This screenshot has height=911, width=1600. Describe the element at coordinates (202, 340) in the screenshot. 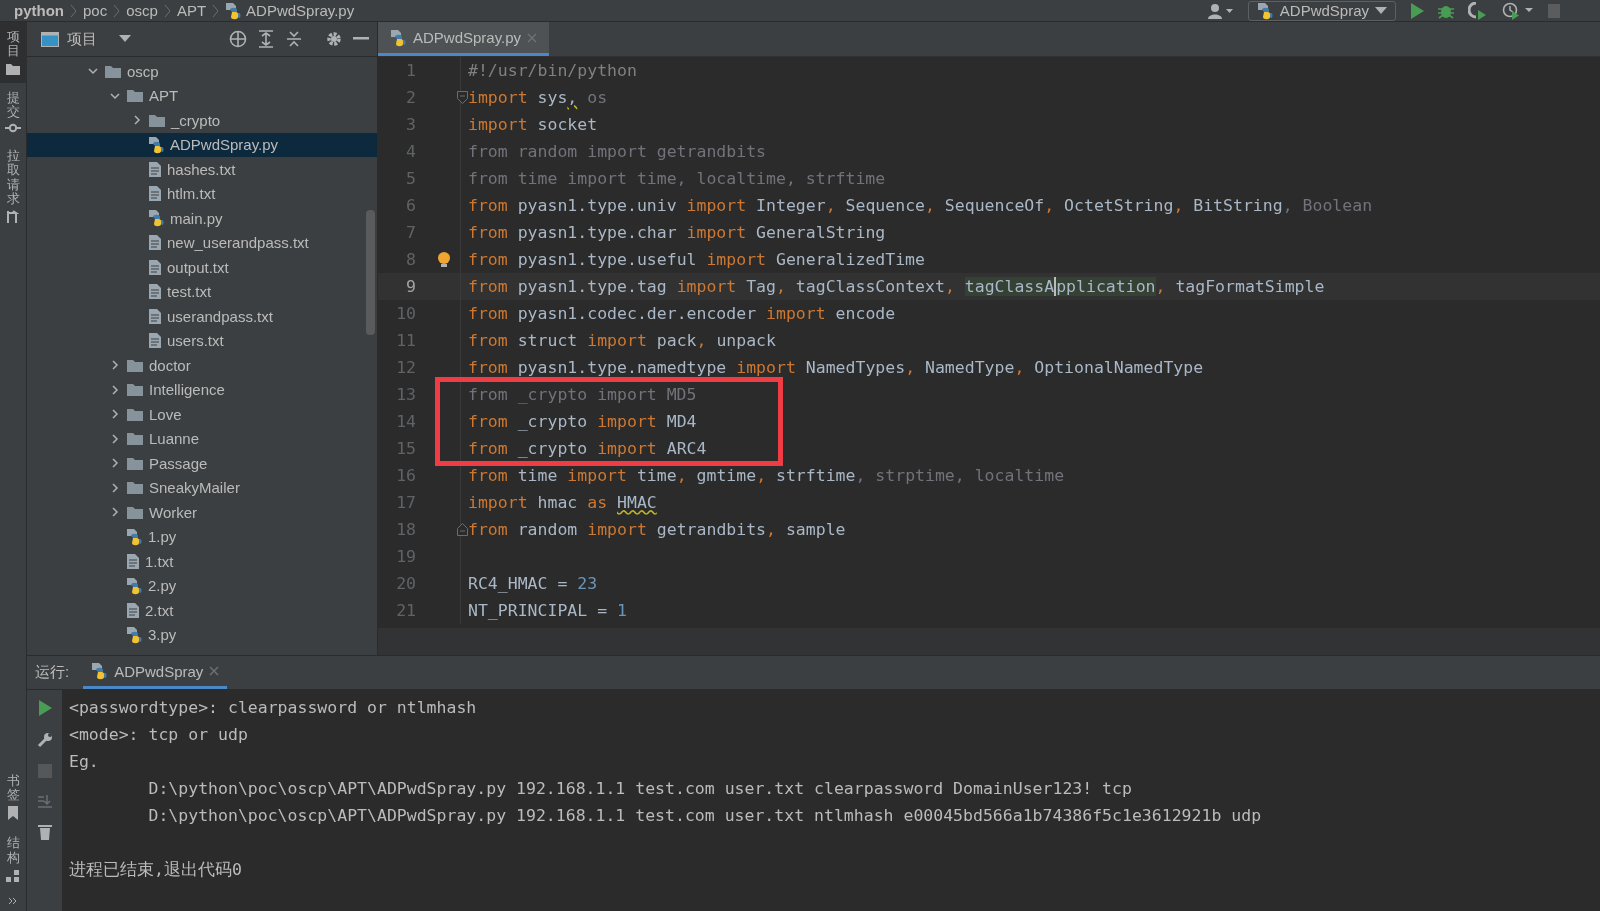

I see `tree-item: users.txt` at that location.